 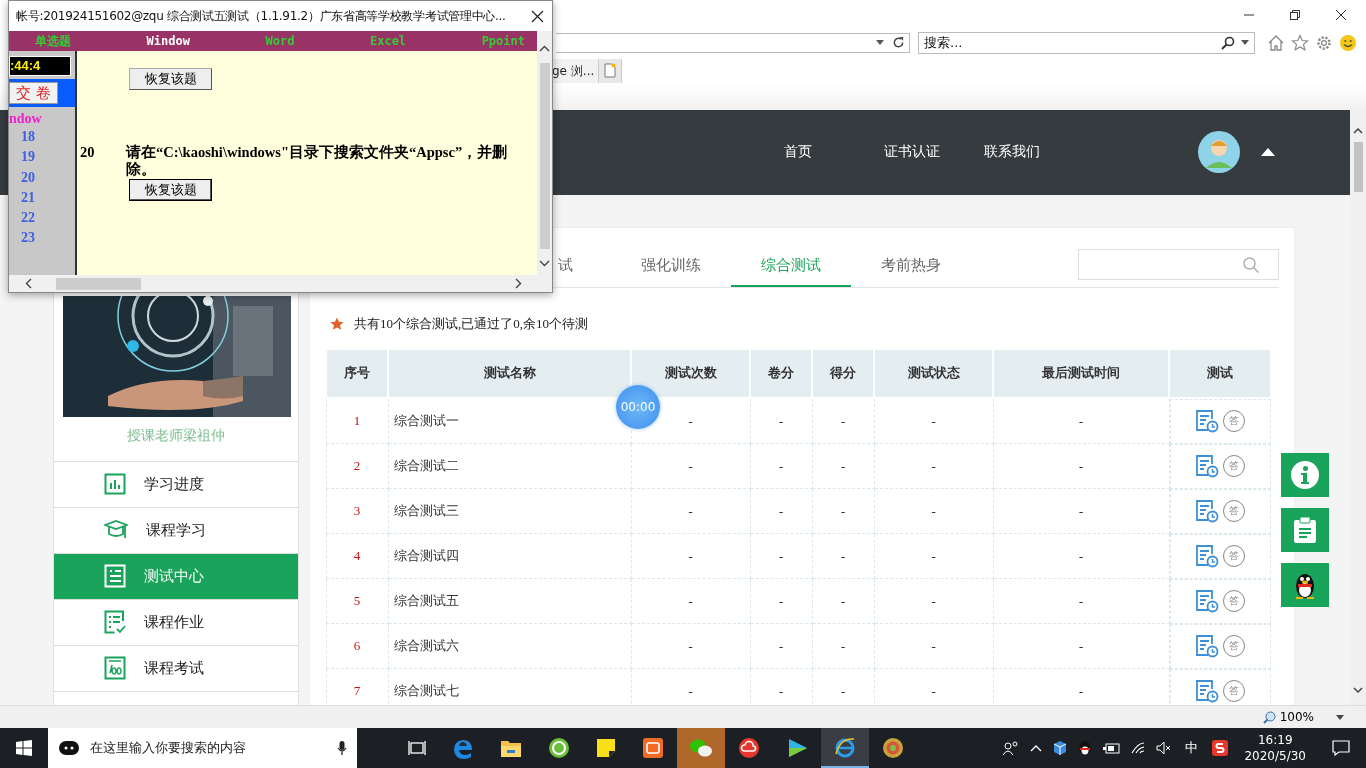 What do you see at coordinates (42, 238) in the screenshot?
I see `question-link: 23` at bounding box center [42, 238].